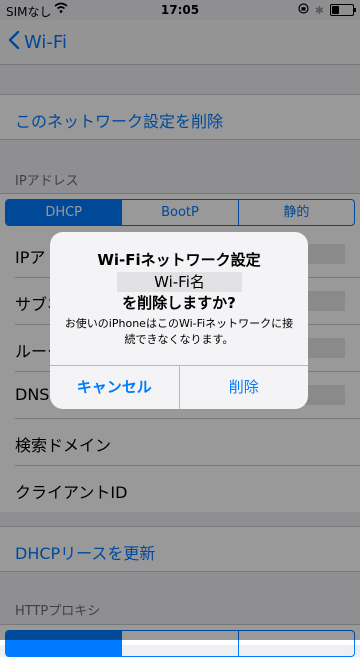 The height and width of the screenshot is (657, 360). I want to click on alert-network-name: Wi-Fi名, so click(179, 282).